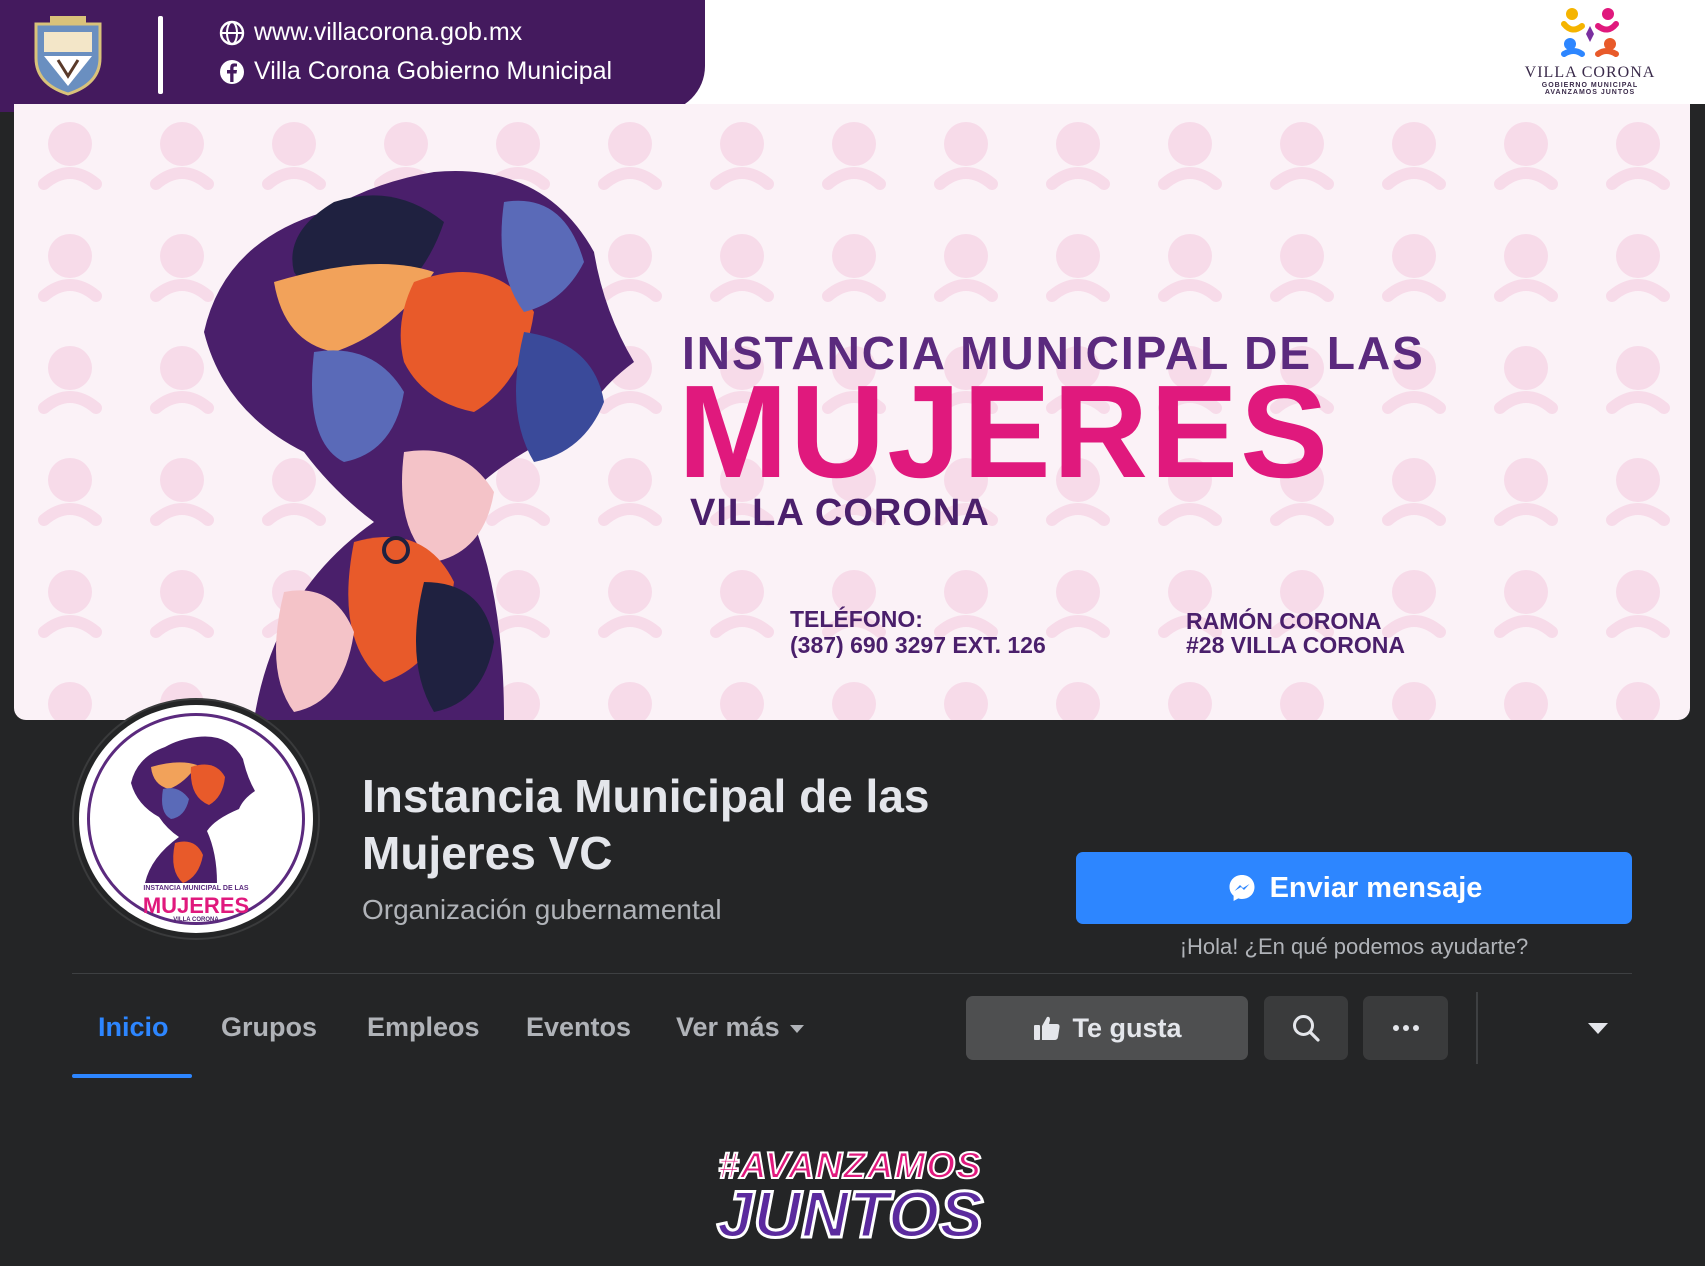 The width and height of the screenshot is (1705, 1266). What do you see at coordinates (160, 55) in the screenshot?
I see `header-separator` at bounding box center [160, 55].